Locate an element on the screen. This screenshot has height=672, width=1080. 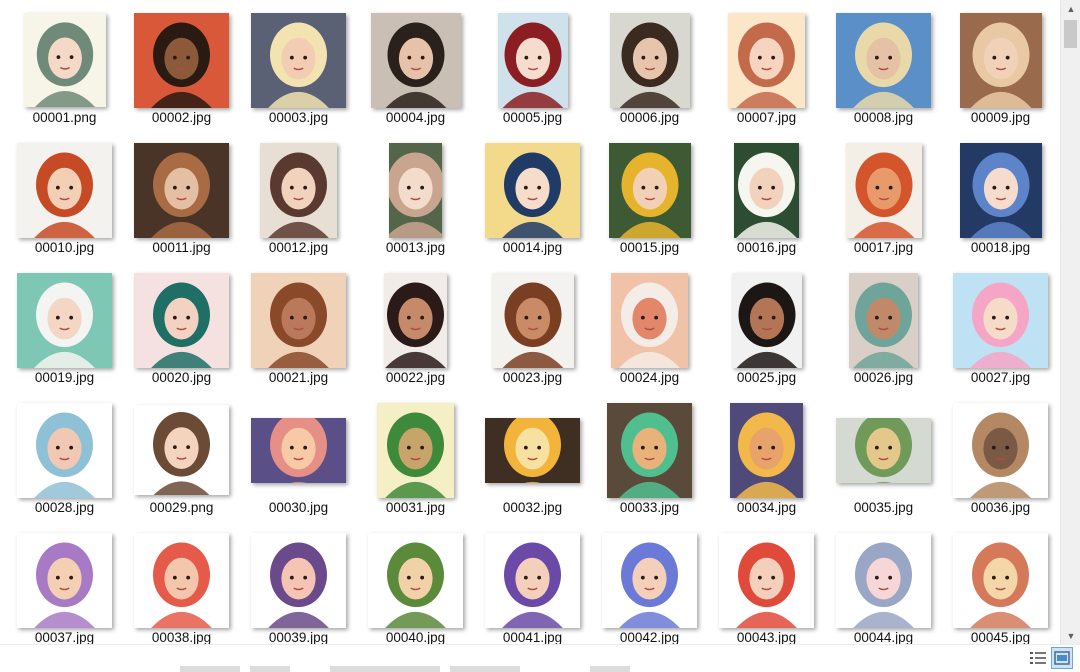
file-item: 00041.jpg is located at coordinates (532, 584).